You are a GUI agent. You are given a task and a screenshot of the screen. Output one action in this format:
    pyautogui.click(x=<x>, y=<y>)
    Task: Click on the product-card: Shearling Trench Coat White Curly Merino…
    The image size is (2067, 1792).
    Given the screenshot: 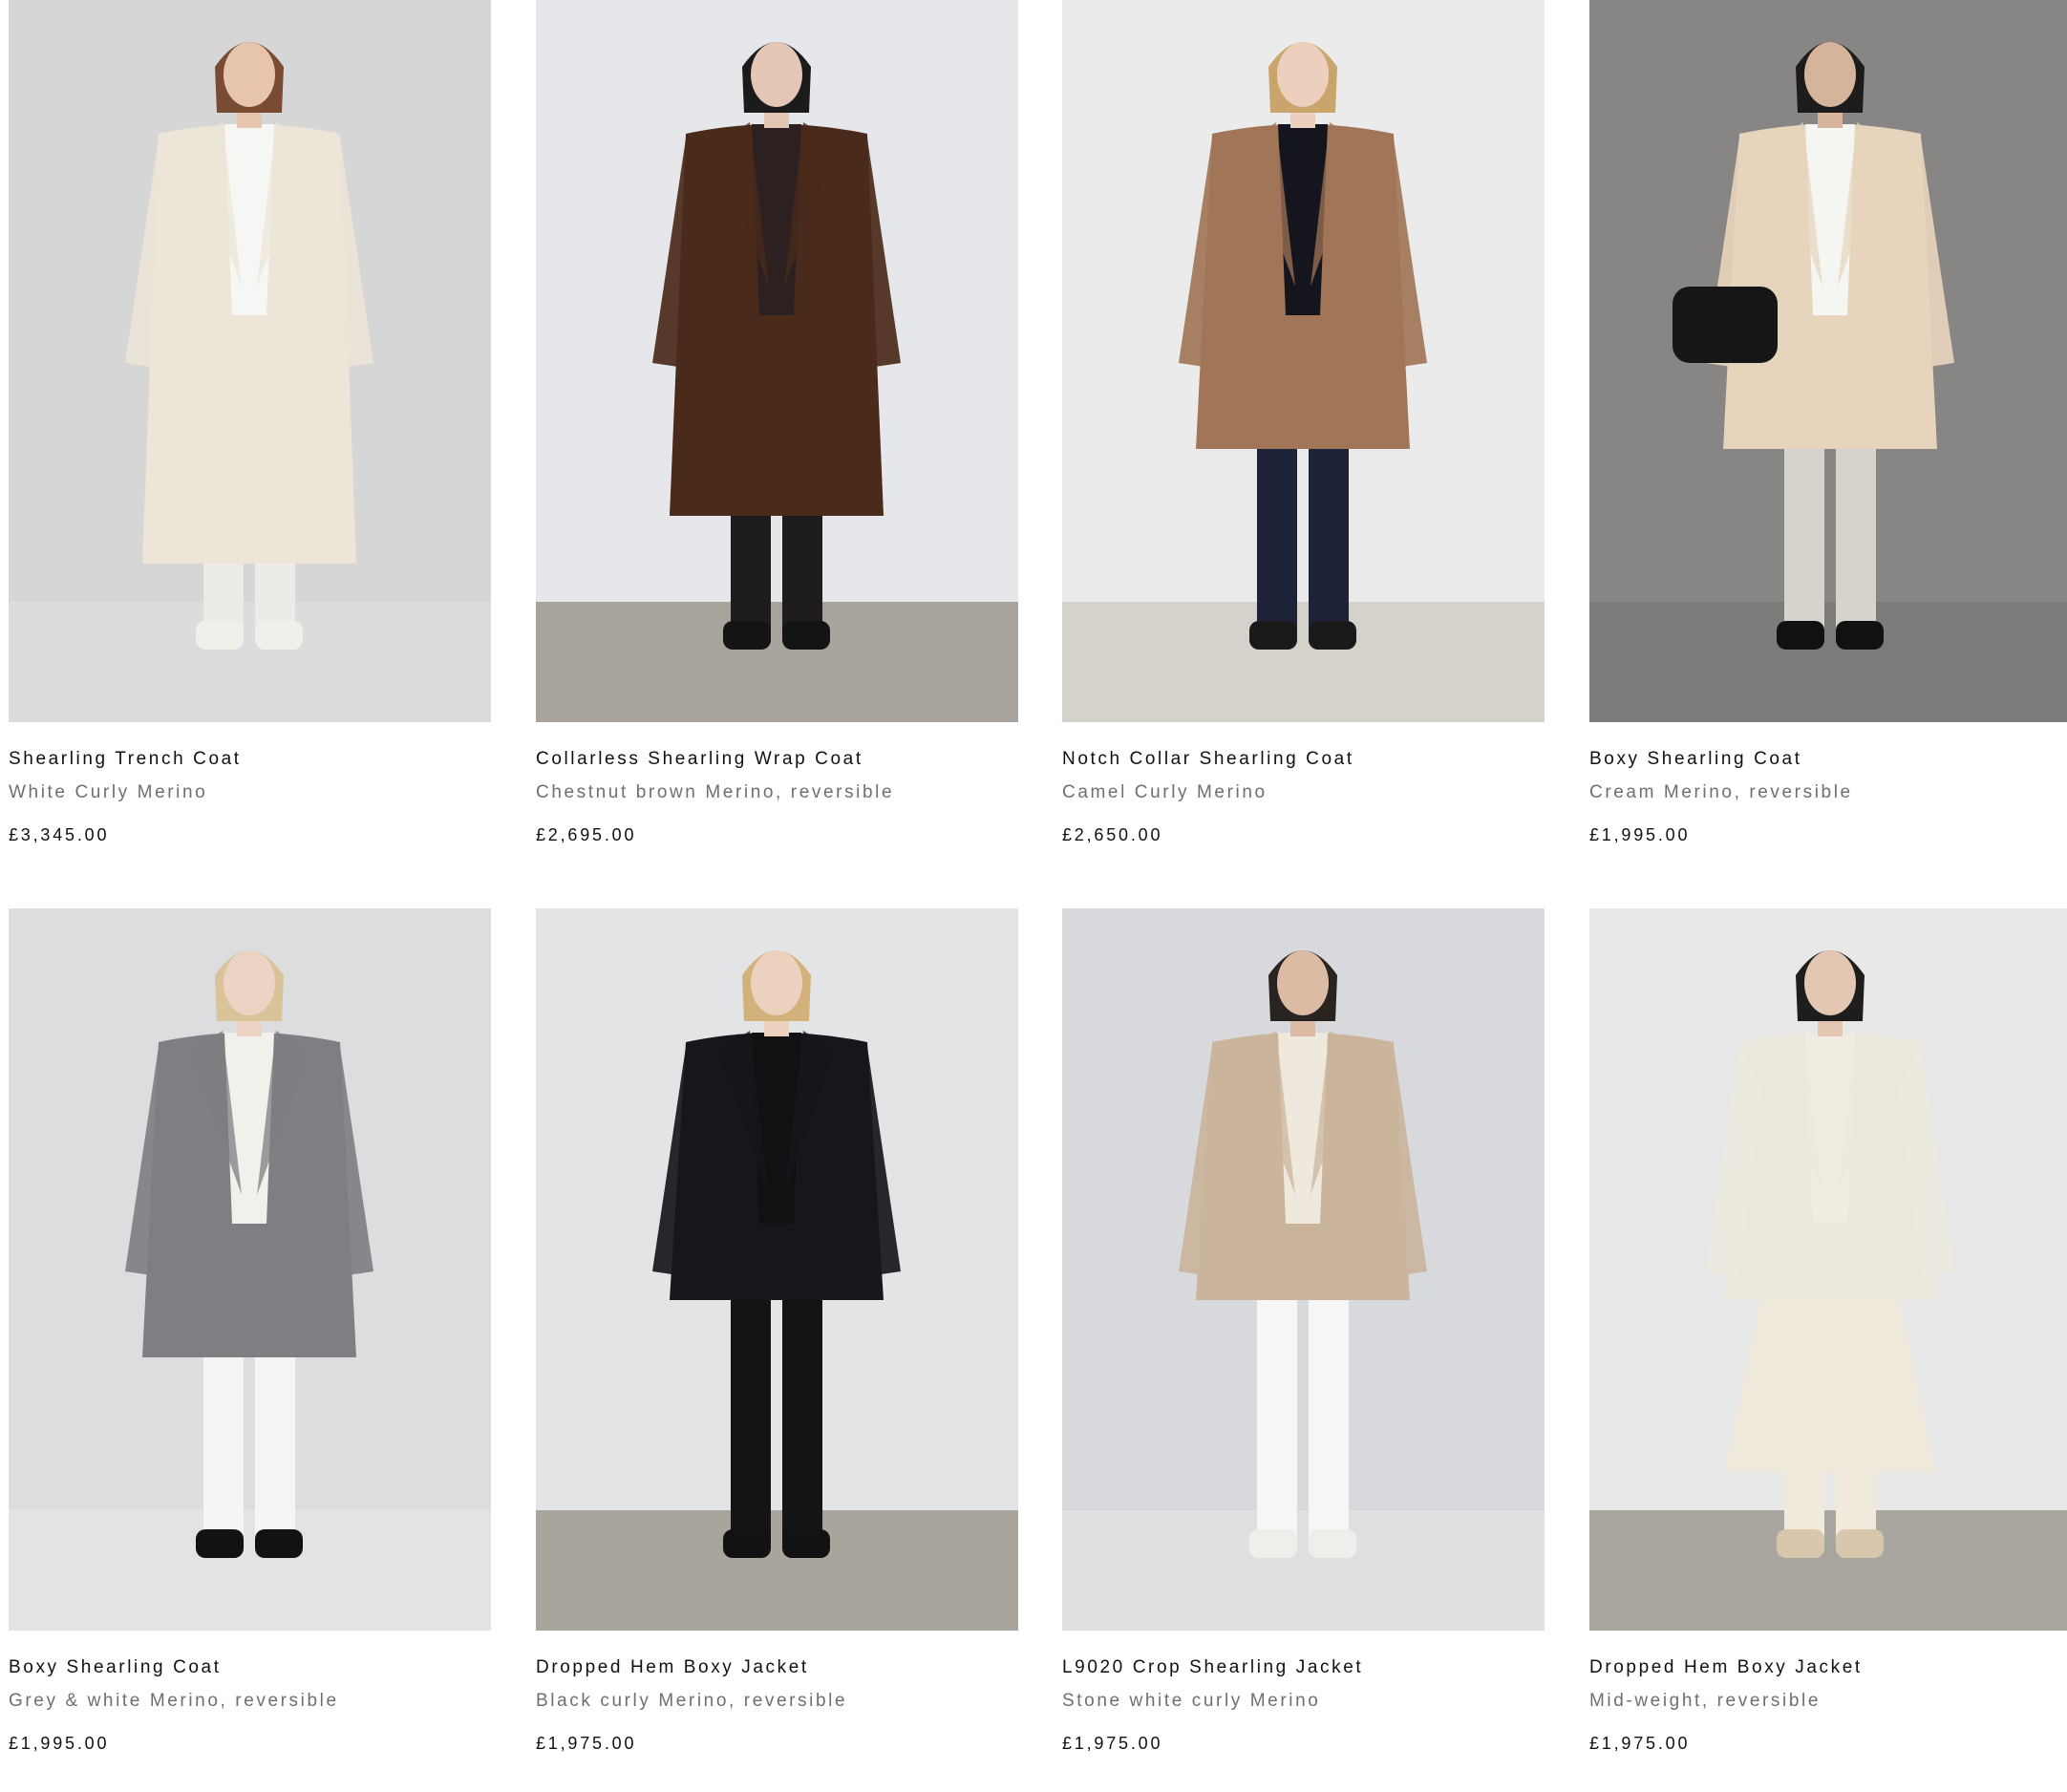 What is the action you would take?
    pyautogui.click(x=250, y=422)
    